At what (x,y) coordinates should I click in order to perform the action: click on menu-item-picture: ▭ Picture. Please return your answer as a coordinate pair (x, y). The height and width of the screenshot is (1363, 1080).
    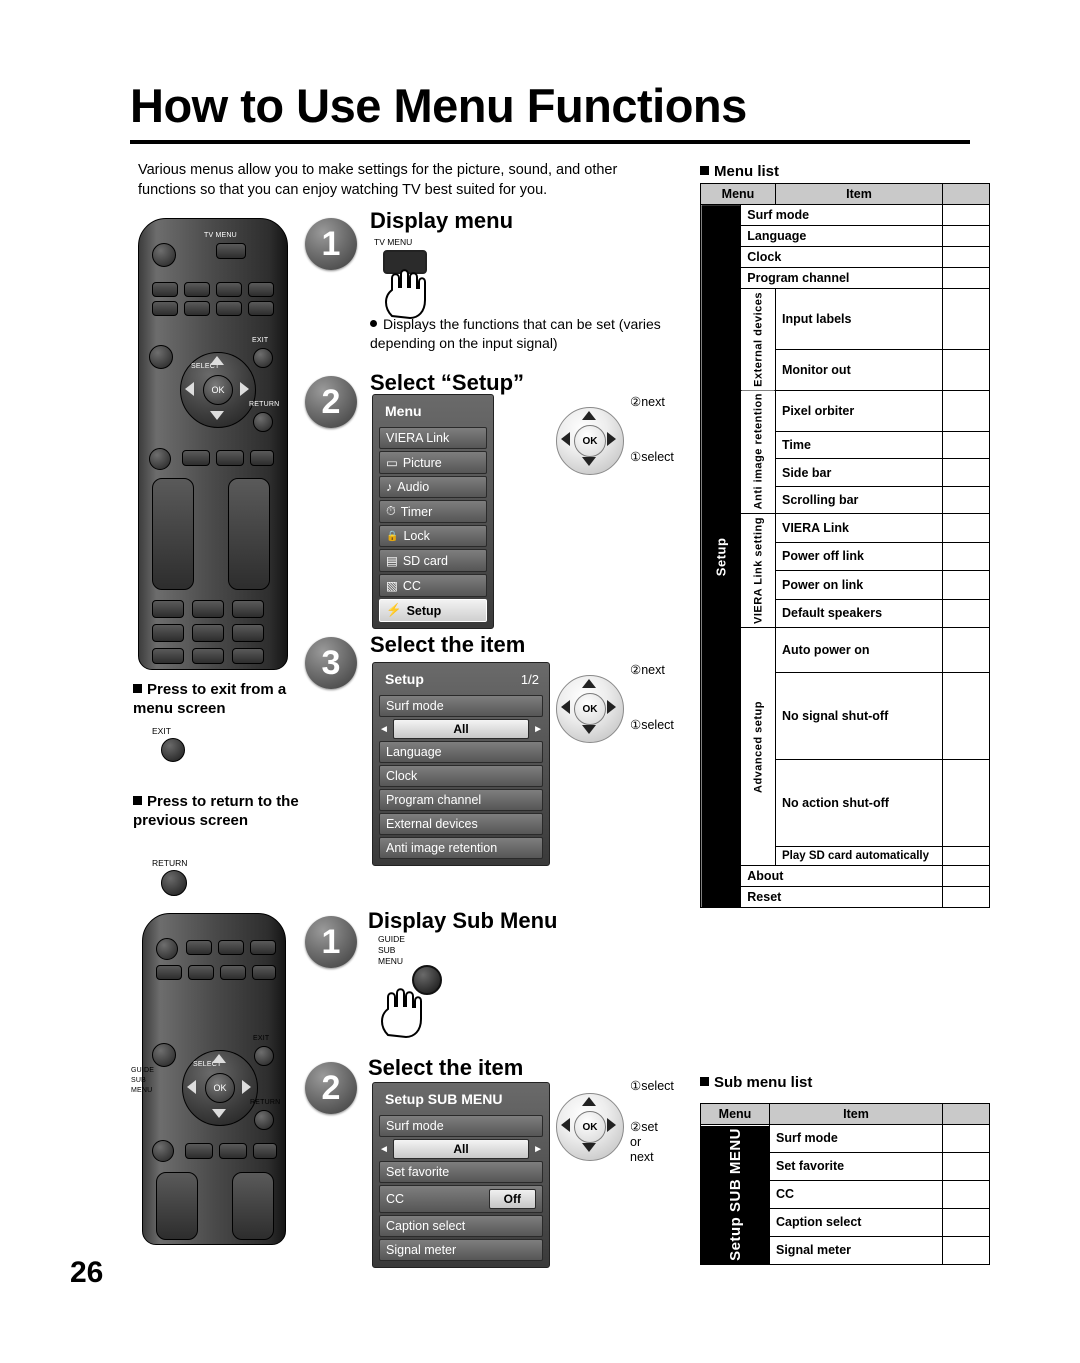
    Looking at the image, I should click on (433, 462).